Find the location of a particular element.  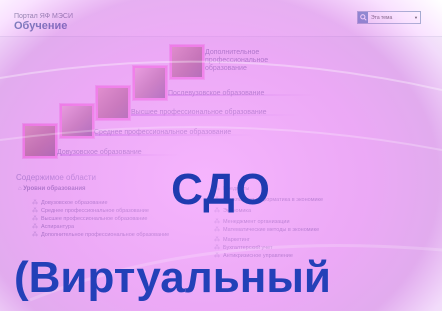

search-scope-value: Эта тема is located at coordinates (382, 17).